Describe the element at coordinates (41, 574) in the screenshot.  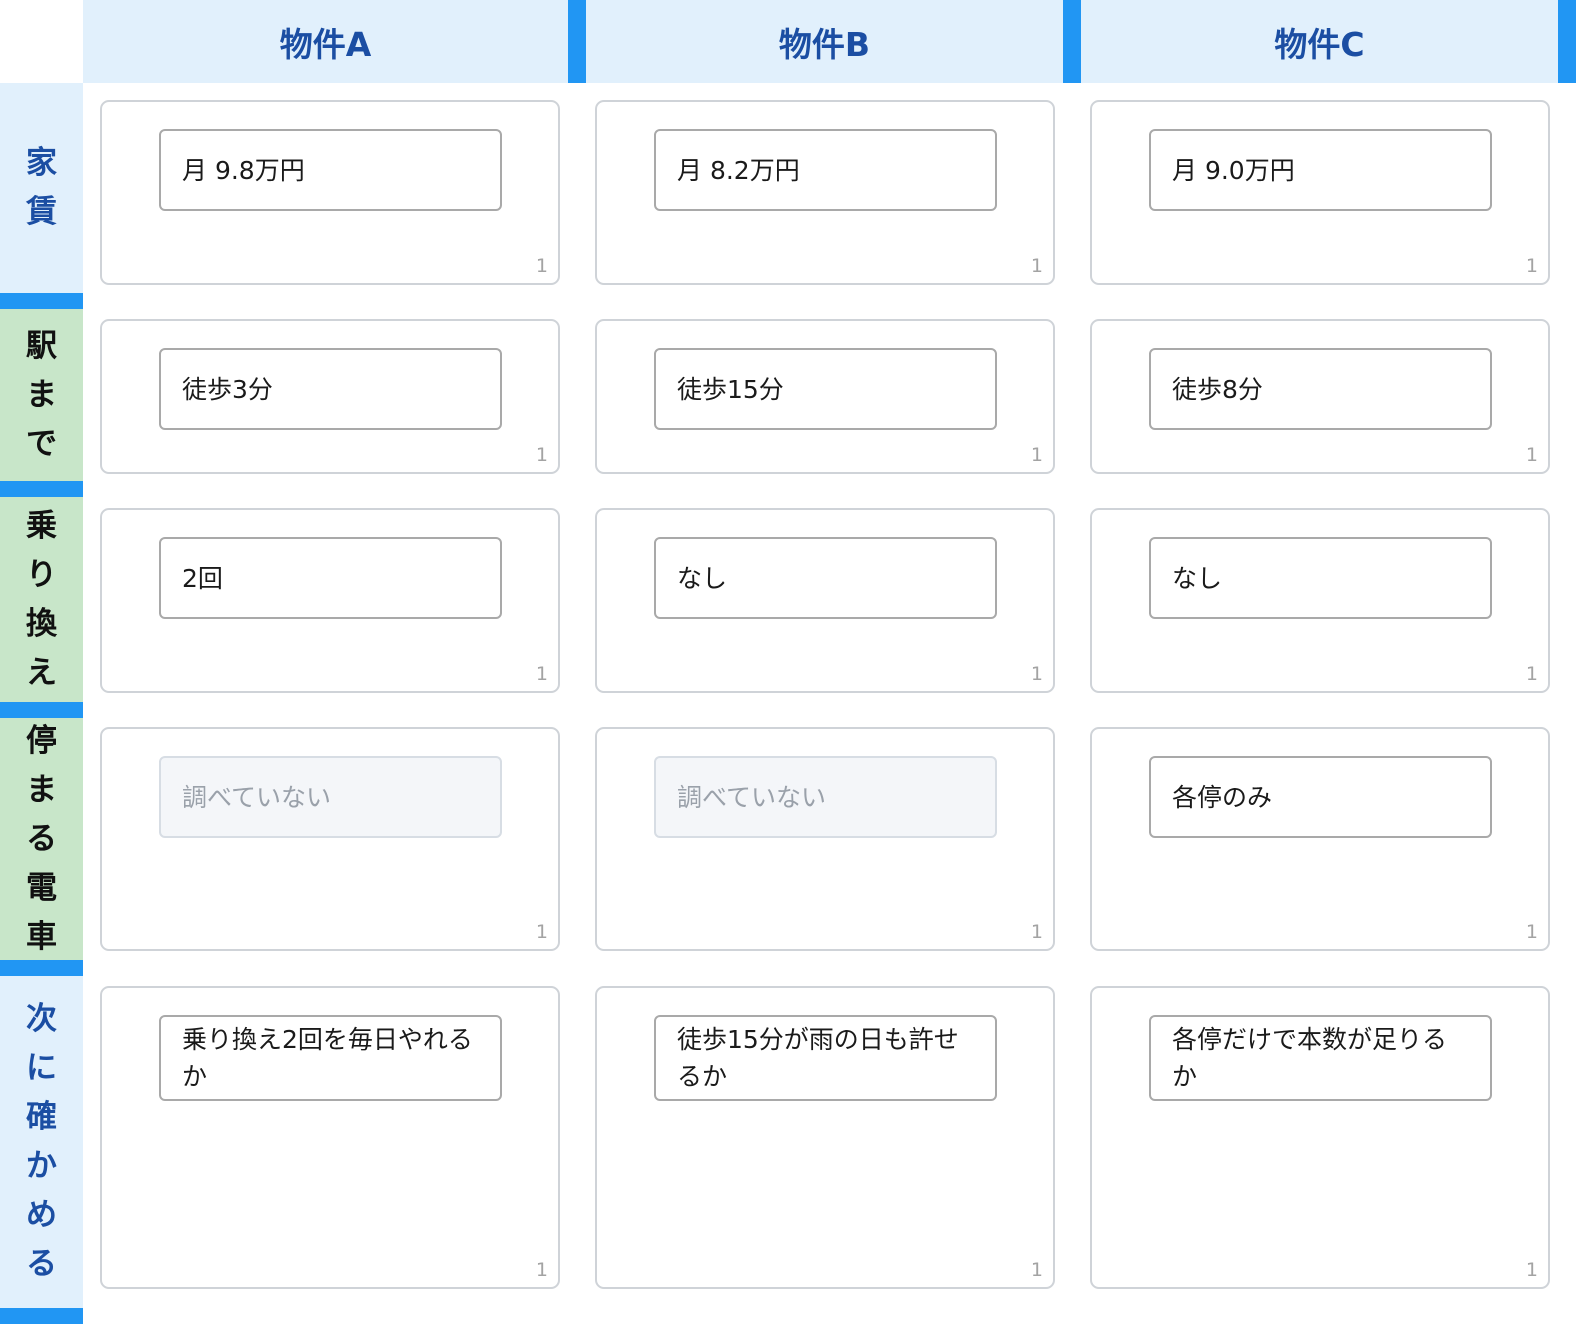
I see `row-header-char: り` at that location.